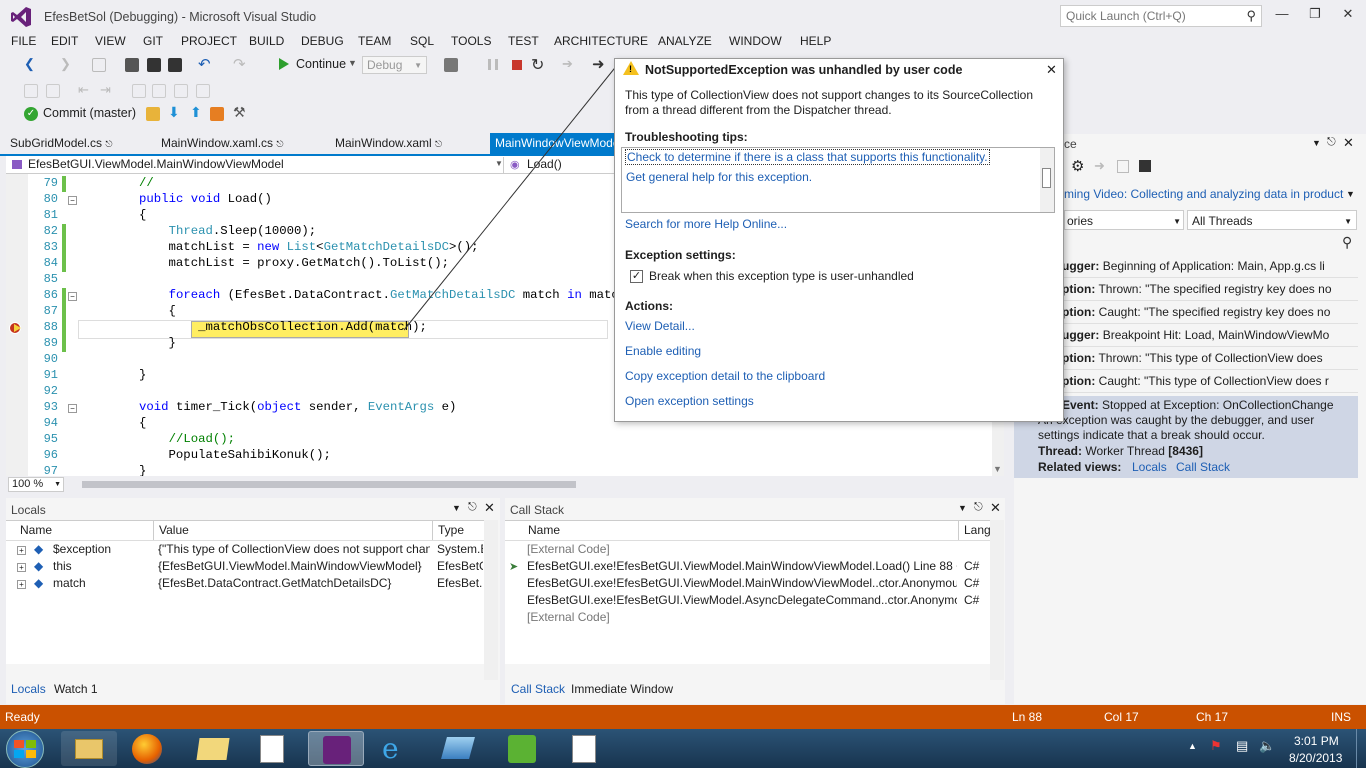 The height and width of the screenshot is (768, 1366). Describe the element at coordinates (636, 276) in the screenshot. I see `break-checkbox: ✓` at that location.